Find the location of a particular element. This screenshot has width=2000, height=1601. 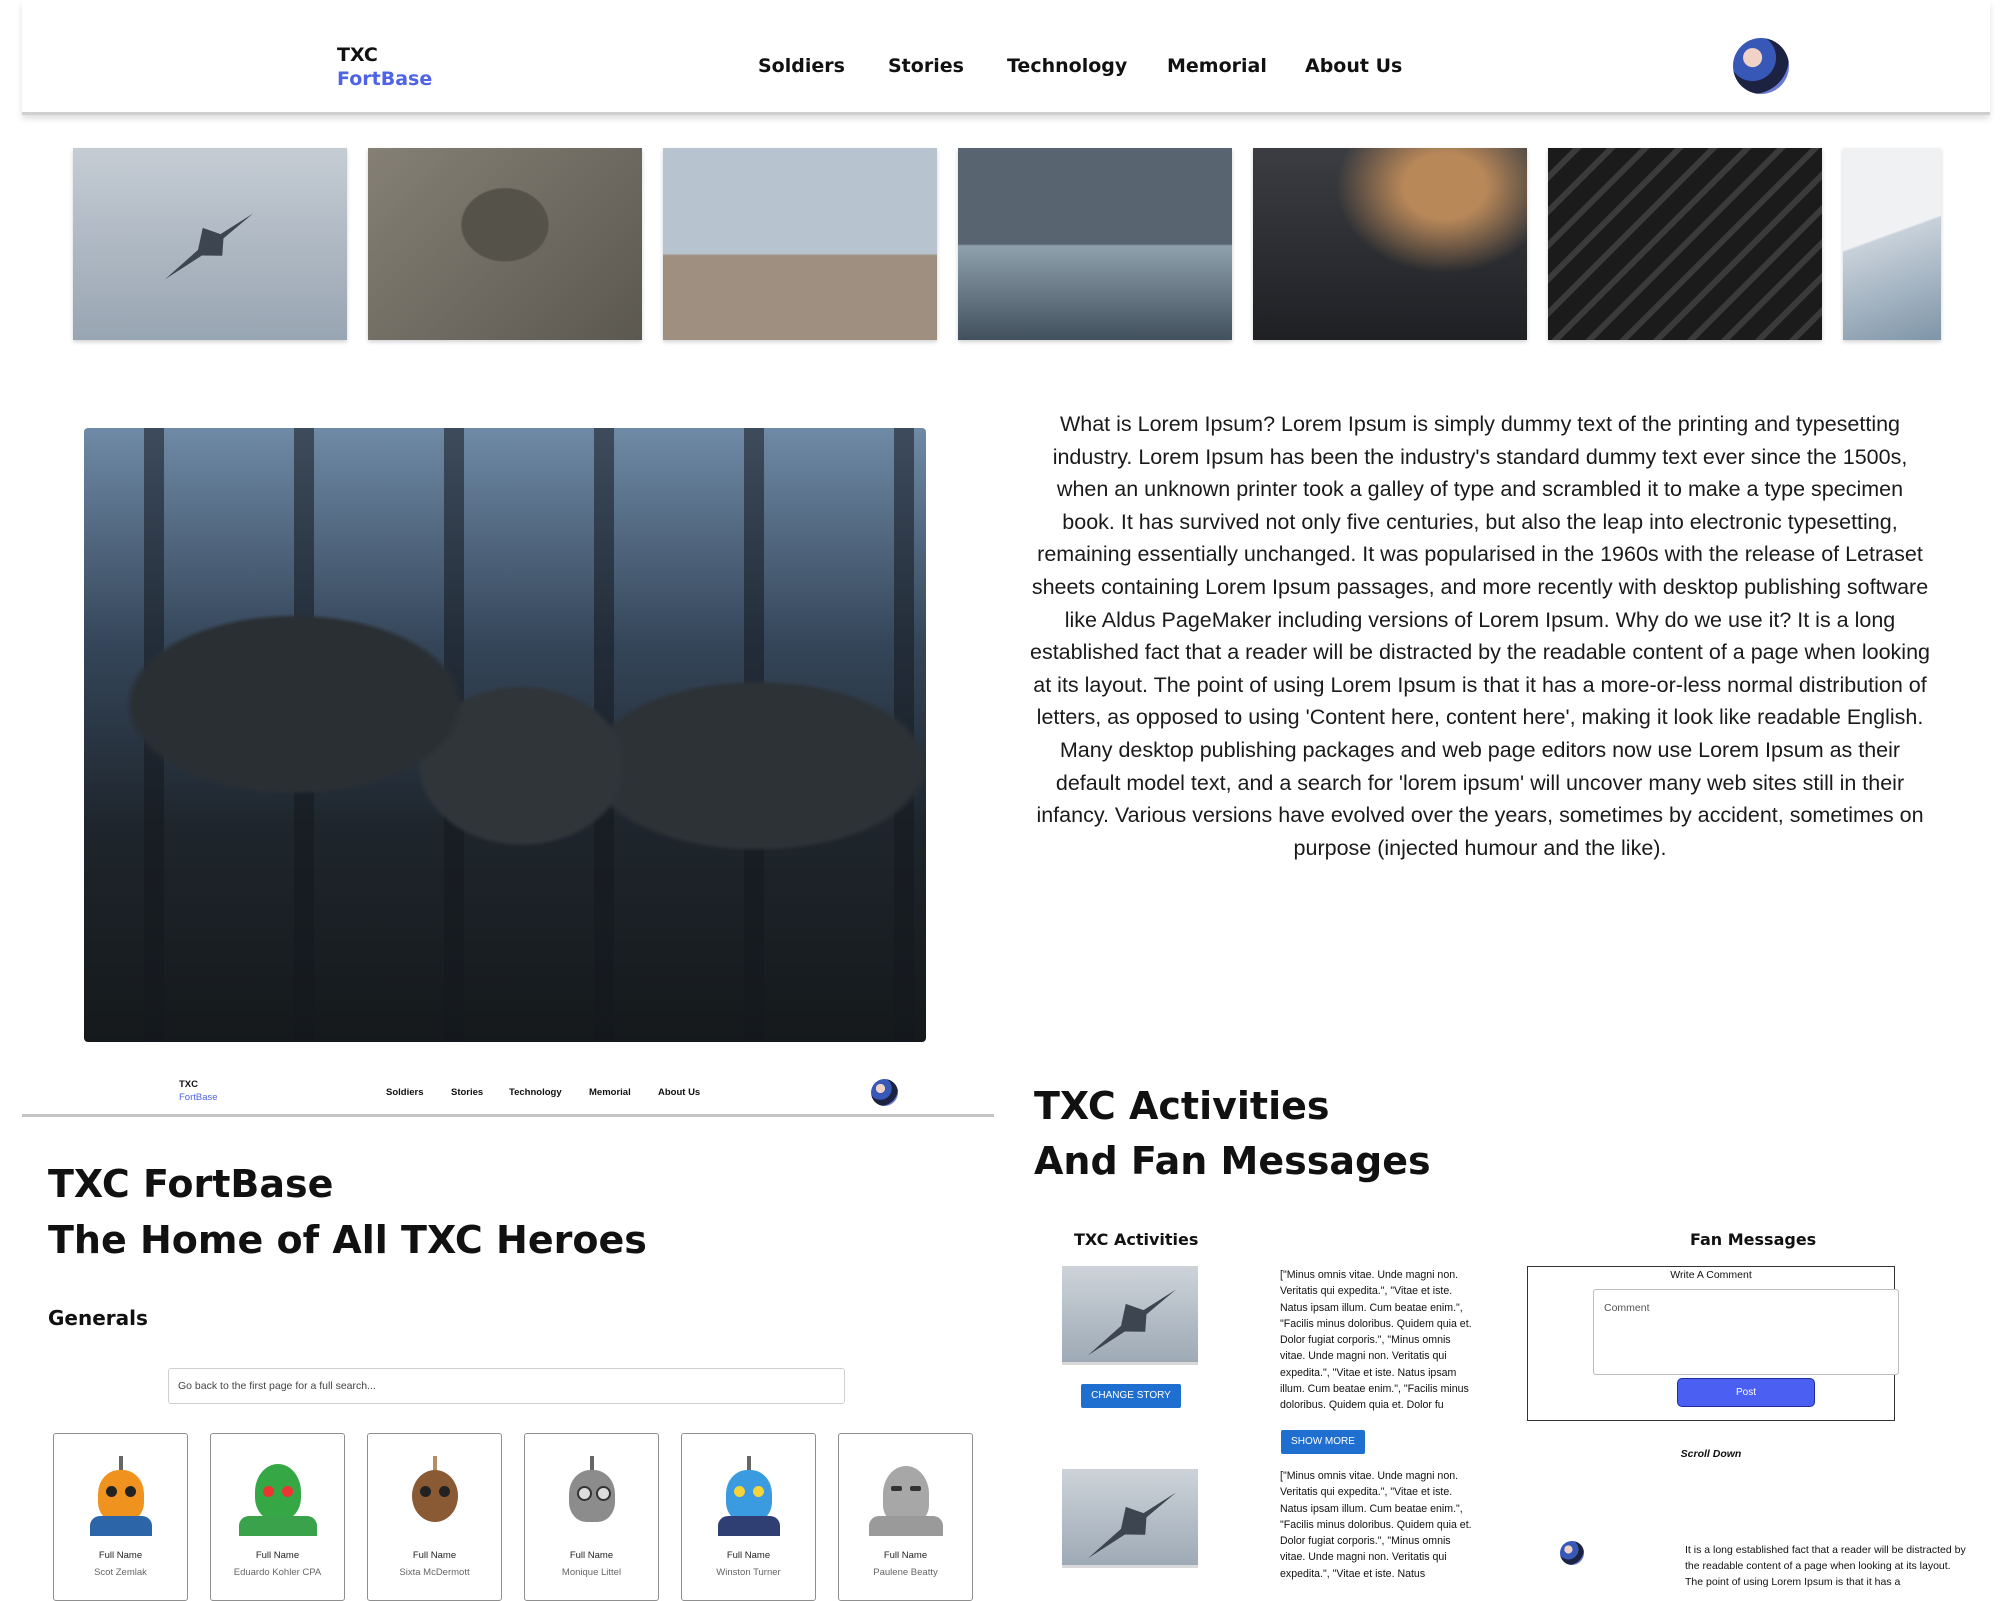

card-name: Eduardo Kohler CPA is located at coordinates (277, 1572).